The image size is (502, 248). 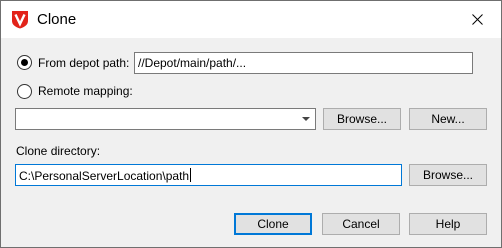 I want to click on window-title: Clone, so click(x=57, y=19).